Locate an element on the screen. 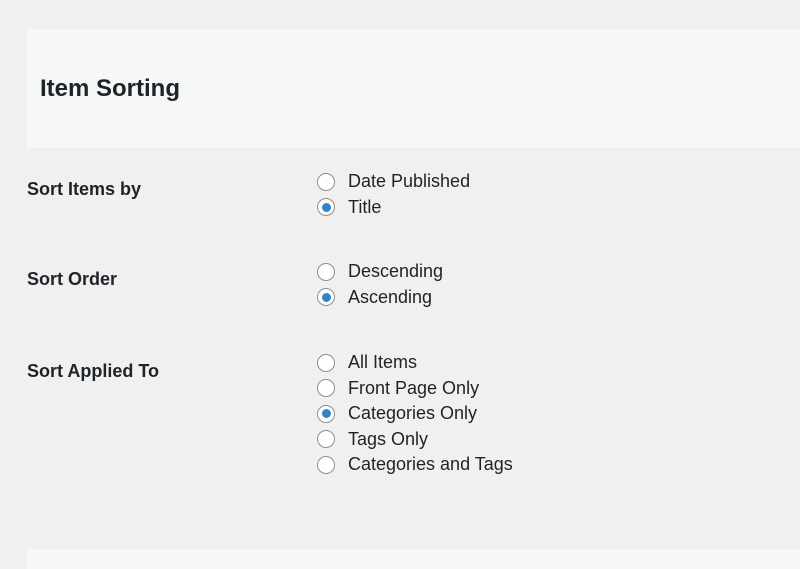 This screenshot has width=800, height=569. radio-option-label: Descending is located at coordinates (396, 271).